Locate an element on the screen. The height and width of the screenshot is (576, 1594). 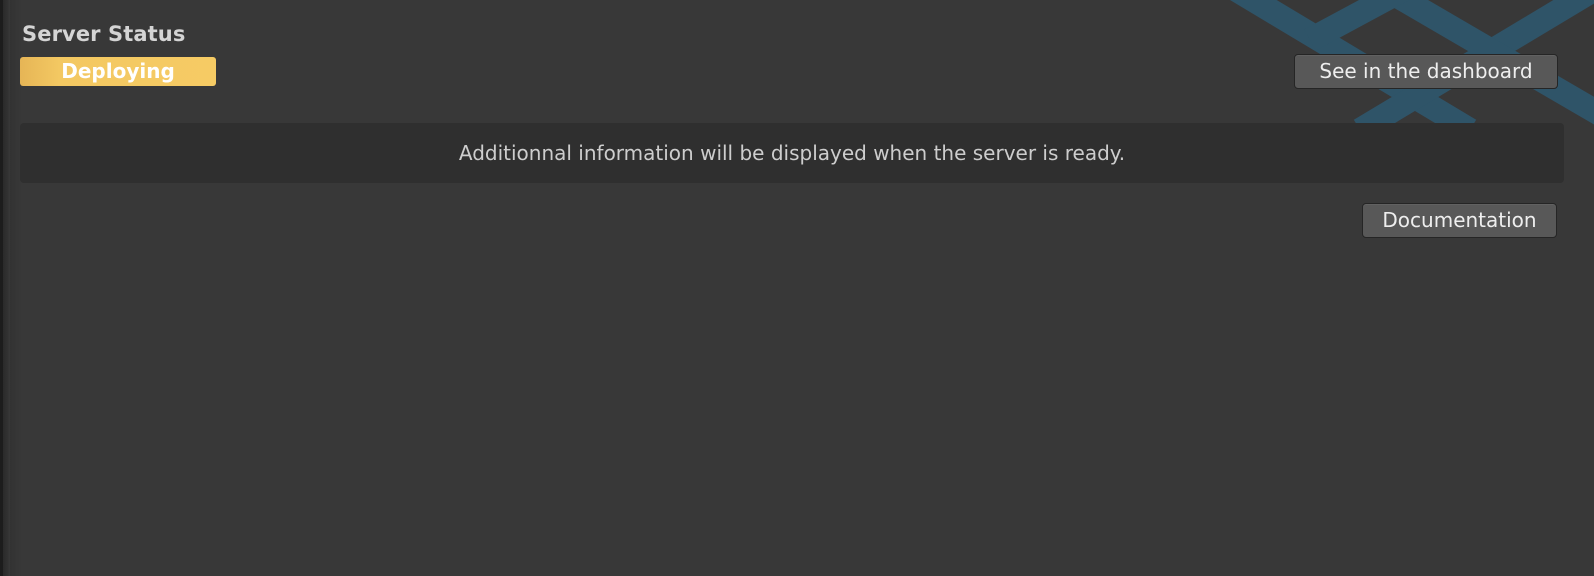
window-left-border is located at coordinates (5, 288).